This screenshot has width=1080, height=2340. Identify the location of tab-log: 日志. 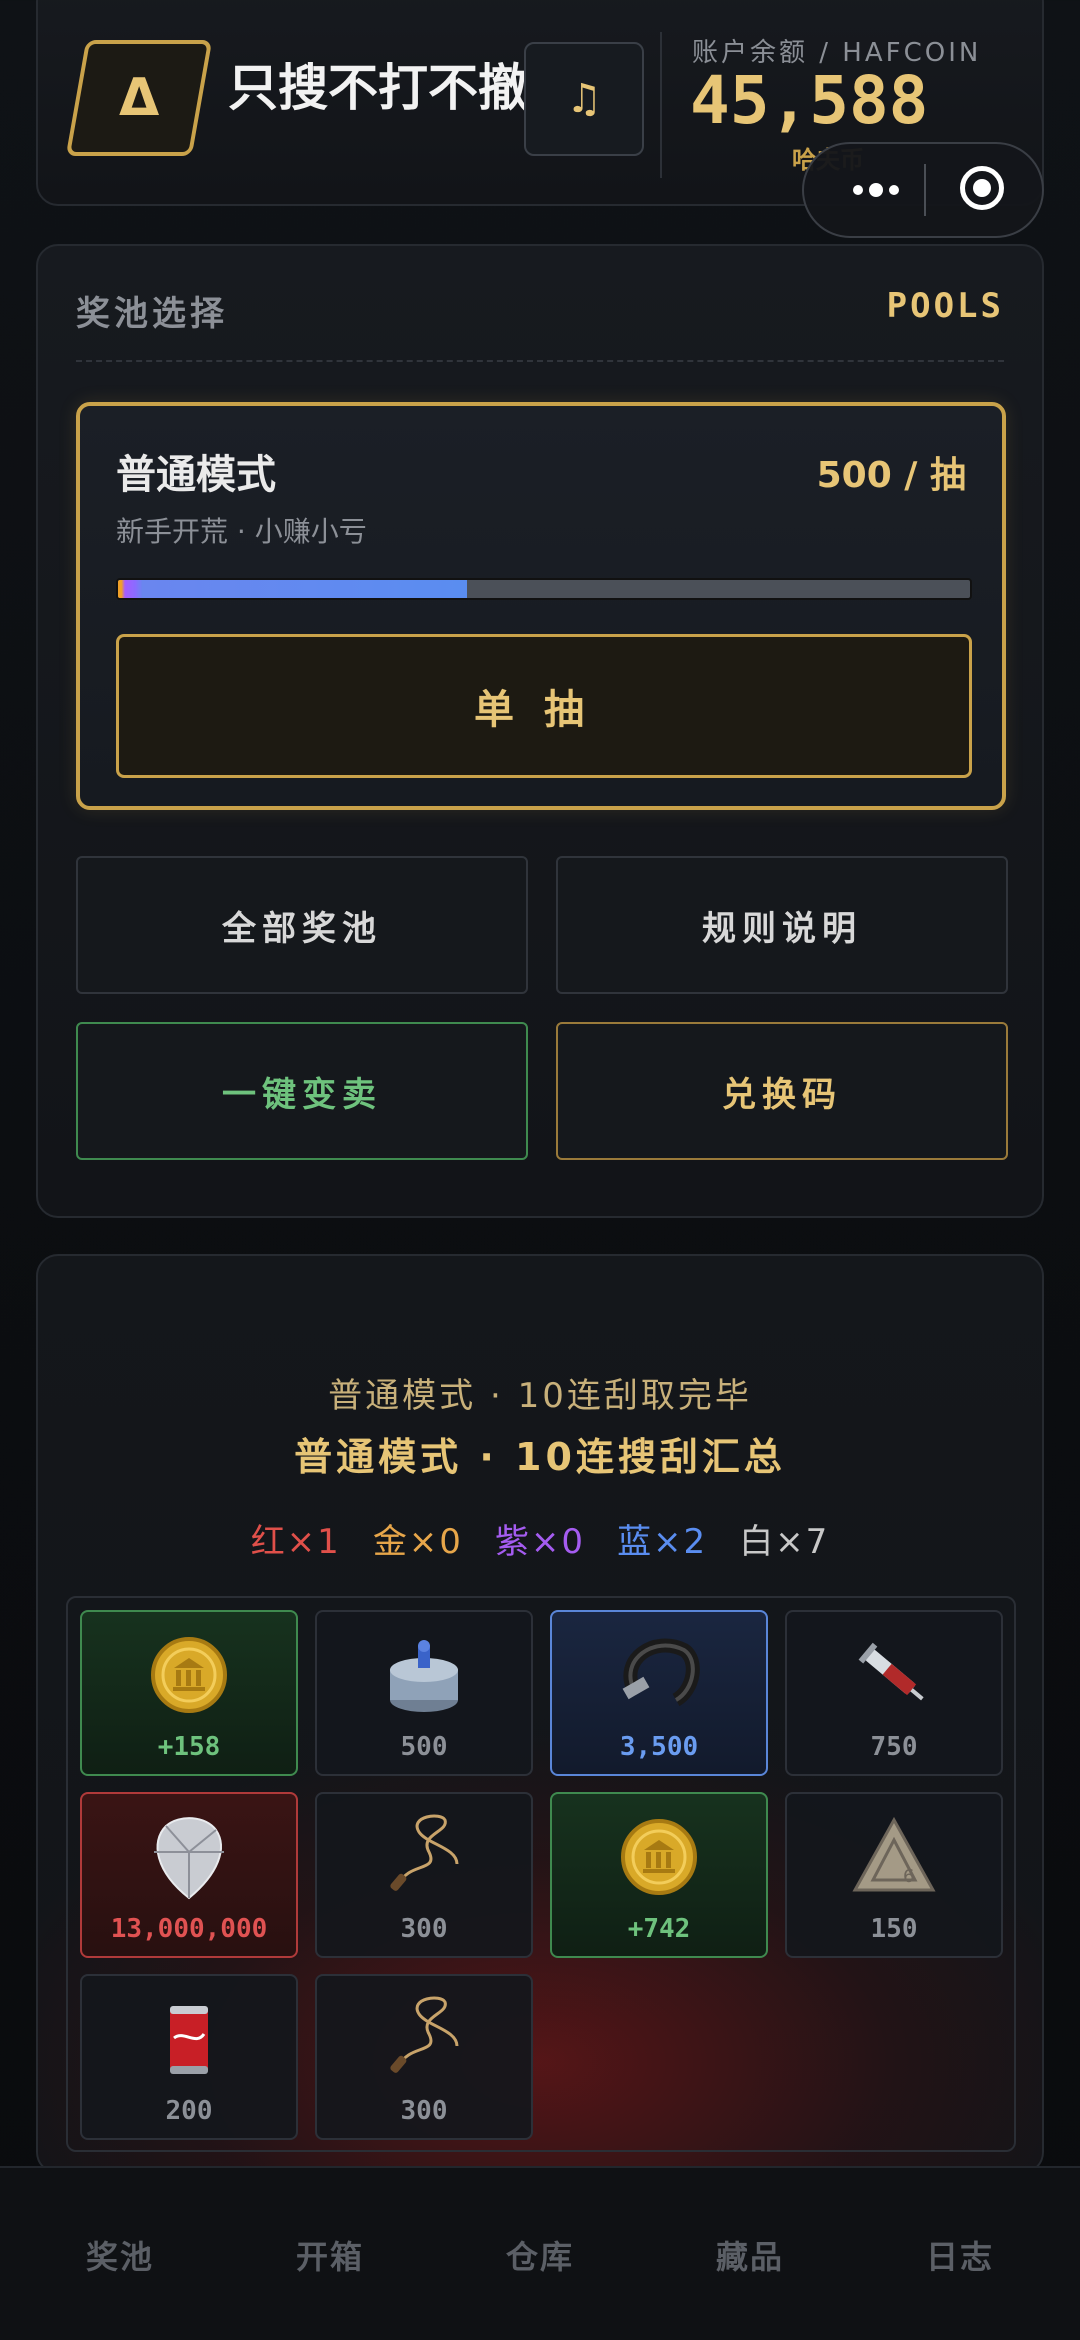
(960, 2255).